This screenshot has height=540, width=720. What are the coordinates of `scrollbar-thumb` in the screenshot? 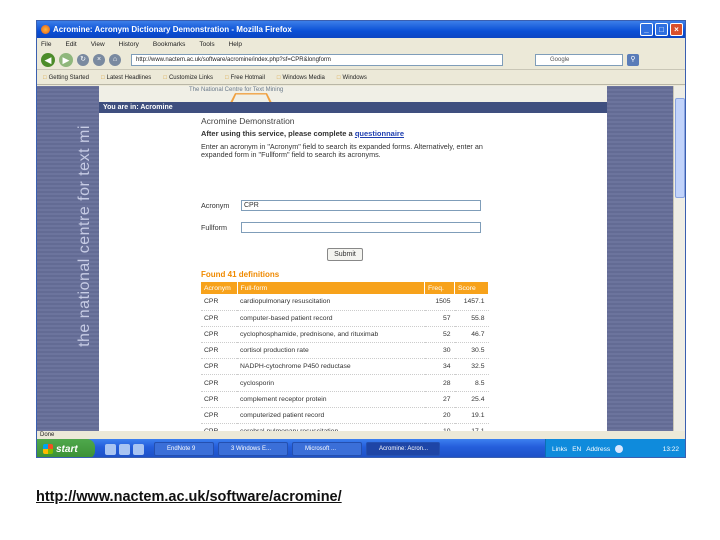 It's located at (680, 148).